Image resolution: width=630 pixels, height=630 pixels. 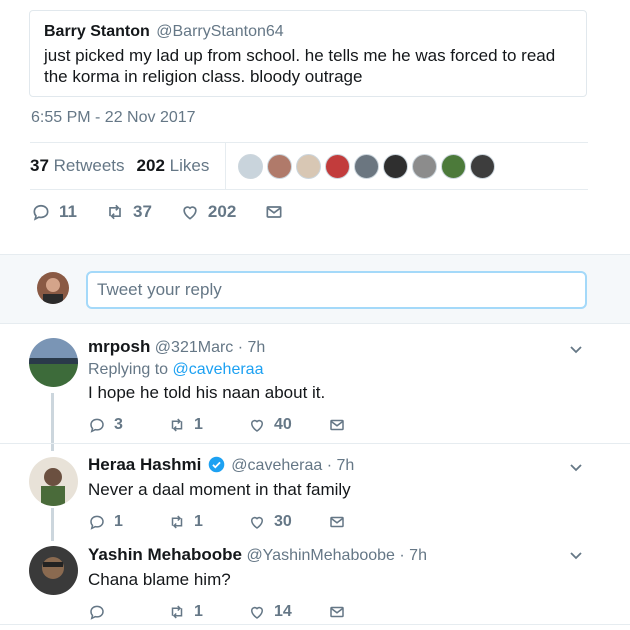 I want to click on retweet-action: 37, so click(x=128, y=212).